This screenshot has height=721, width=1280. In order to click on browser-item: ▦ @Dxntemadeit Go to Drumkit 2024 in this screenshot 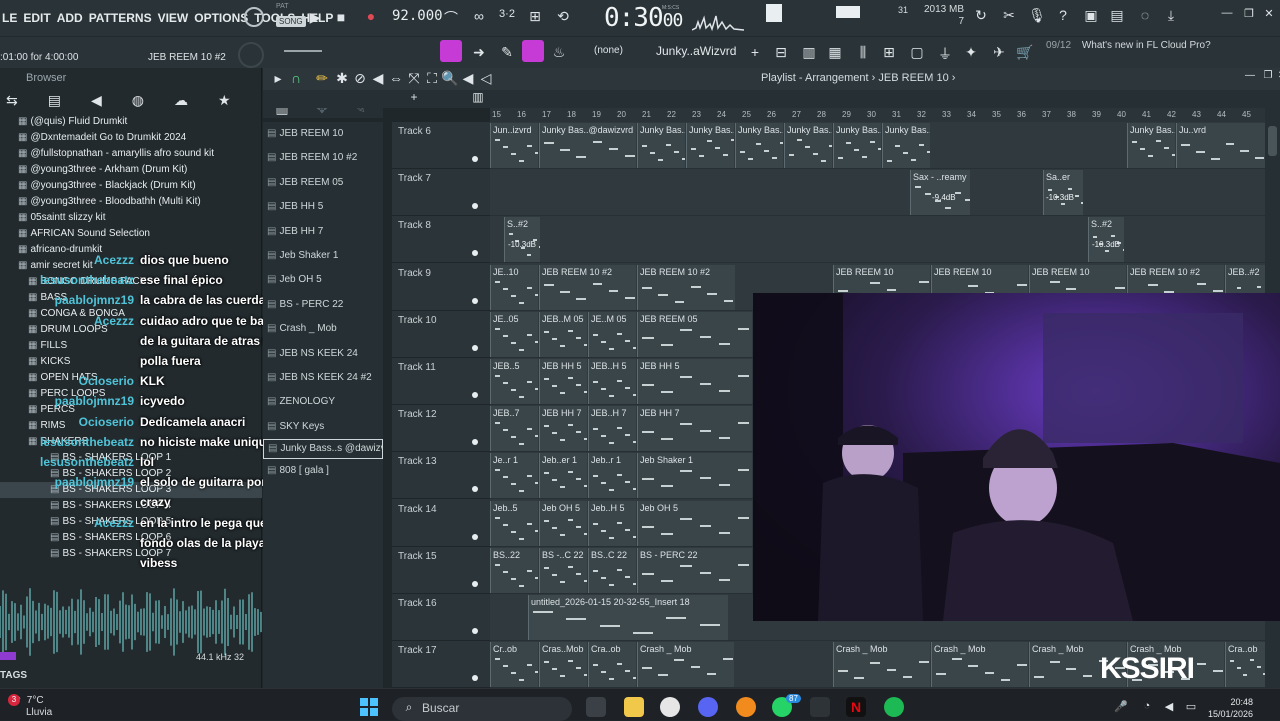, I will do `click(131, 138)`.